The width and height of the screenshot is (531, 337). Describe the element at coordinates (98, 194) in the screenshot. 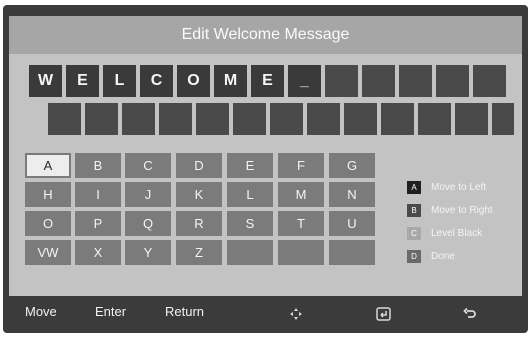

I see `key-i: I` at that location.